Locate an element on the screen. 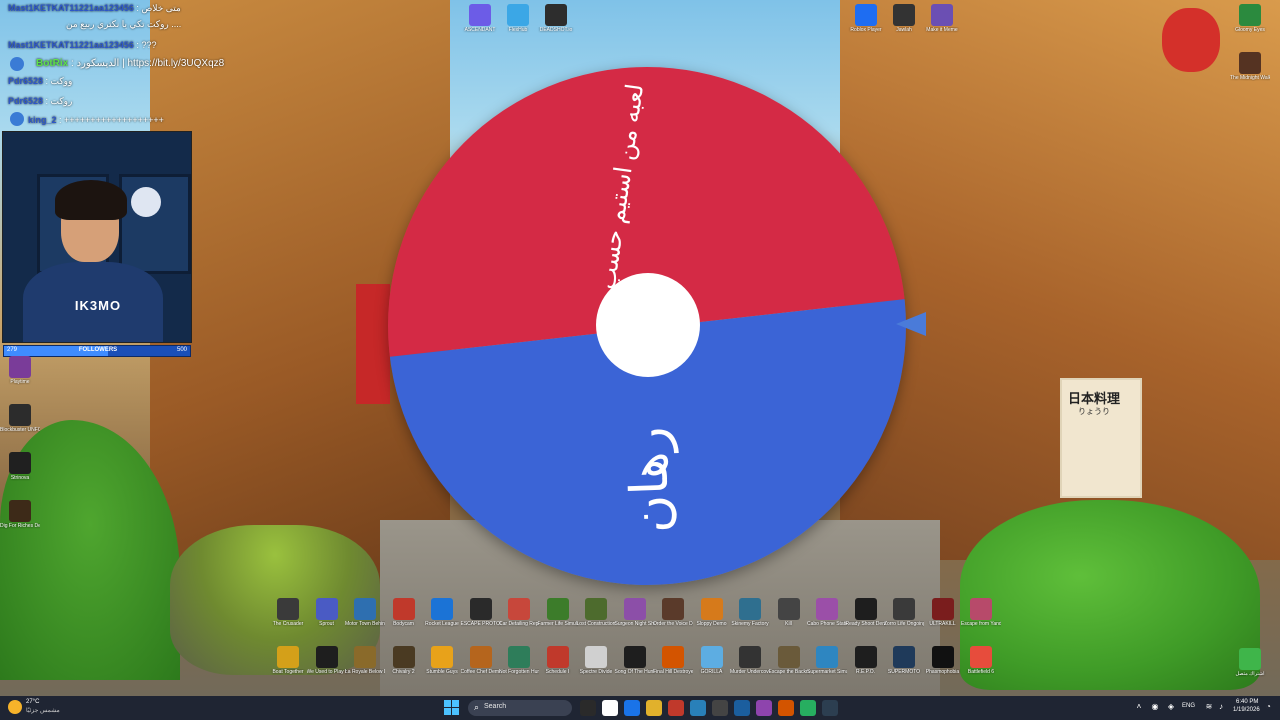 This screenshot has height=720, width=1280. chat-message: Pdr6528 : ووكت is located at coordinates (40, 81).